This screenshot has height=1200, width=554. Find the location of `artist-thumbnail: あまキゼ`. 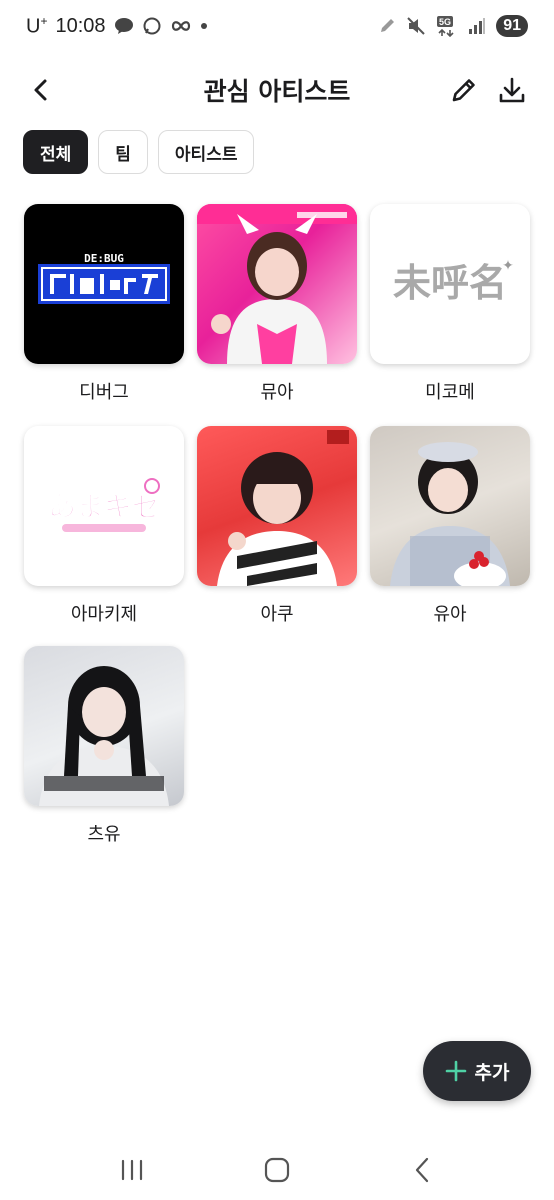

artist-thumbnail: あまキゼ is located at coordinates (104, 506).